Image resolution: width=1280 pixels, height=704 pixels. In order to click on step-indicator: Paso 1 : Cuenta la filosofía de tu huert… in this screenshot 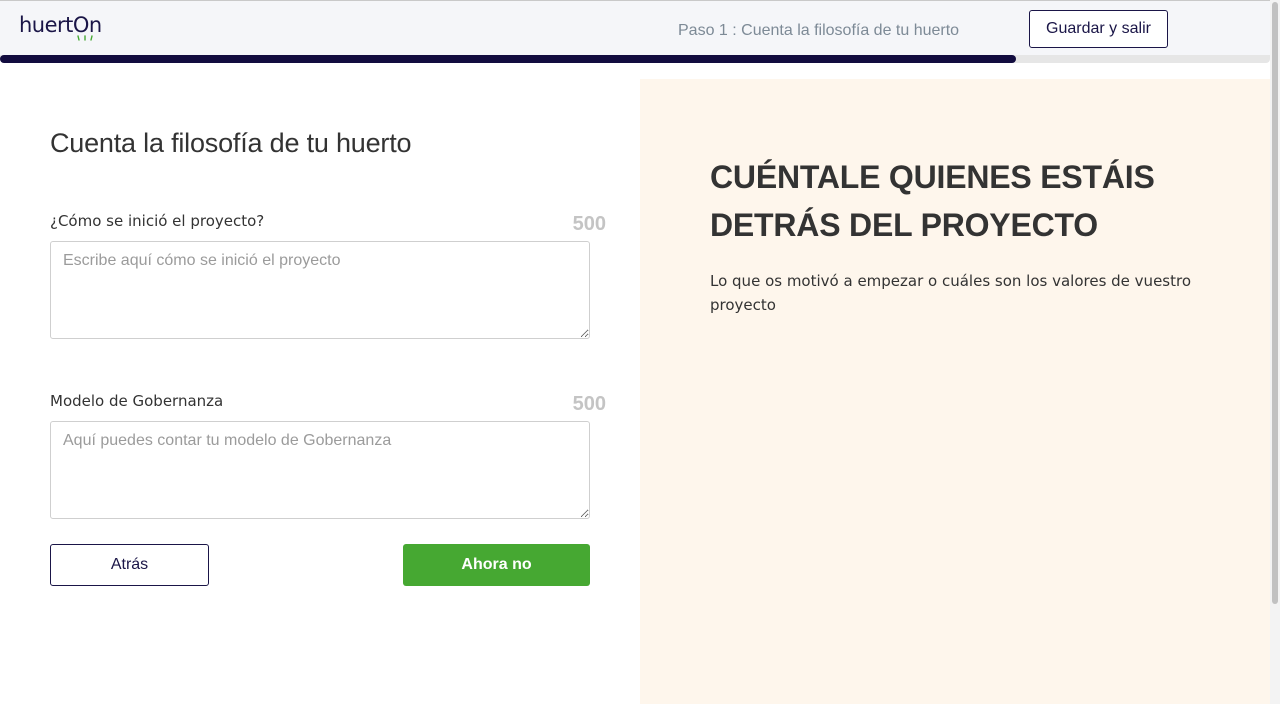, I will do `click(819, 30)`.